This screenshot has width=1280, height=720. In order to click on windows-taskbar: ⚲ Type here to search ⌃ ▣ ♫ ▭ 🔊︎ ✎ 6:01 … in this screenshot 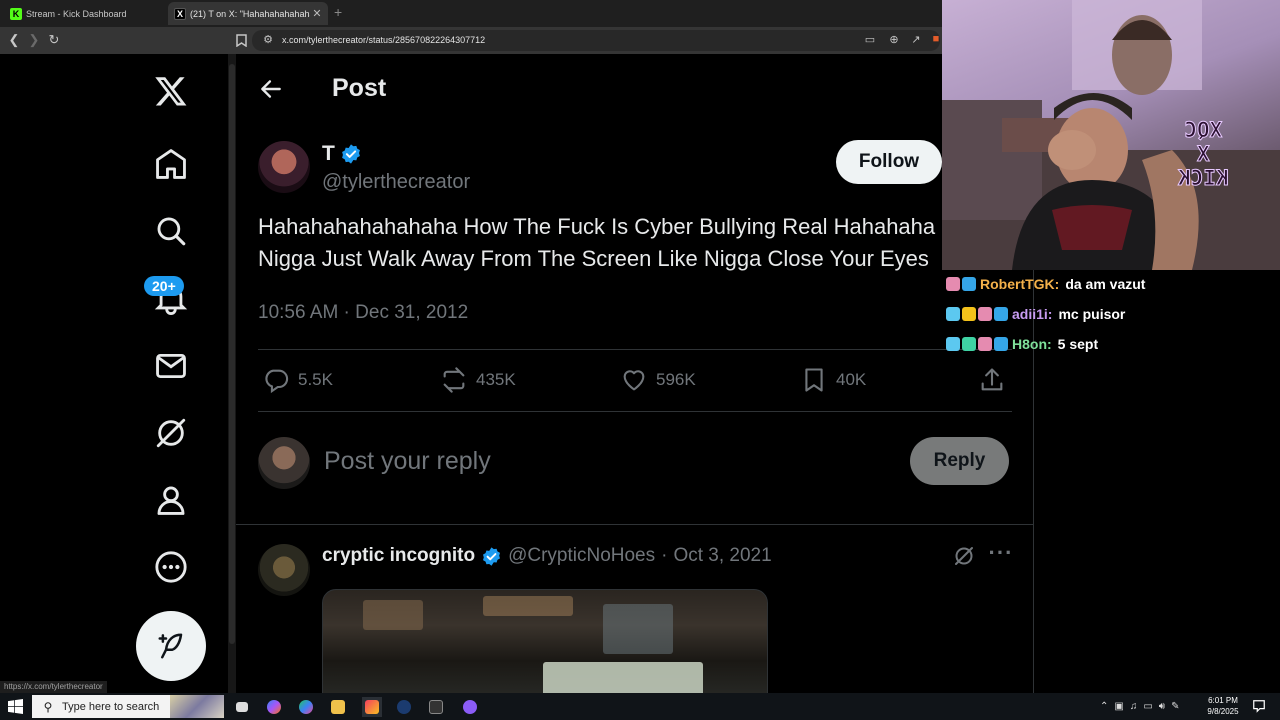, I will do `click(640, 706)`.